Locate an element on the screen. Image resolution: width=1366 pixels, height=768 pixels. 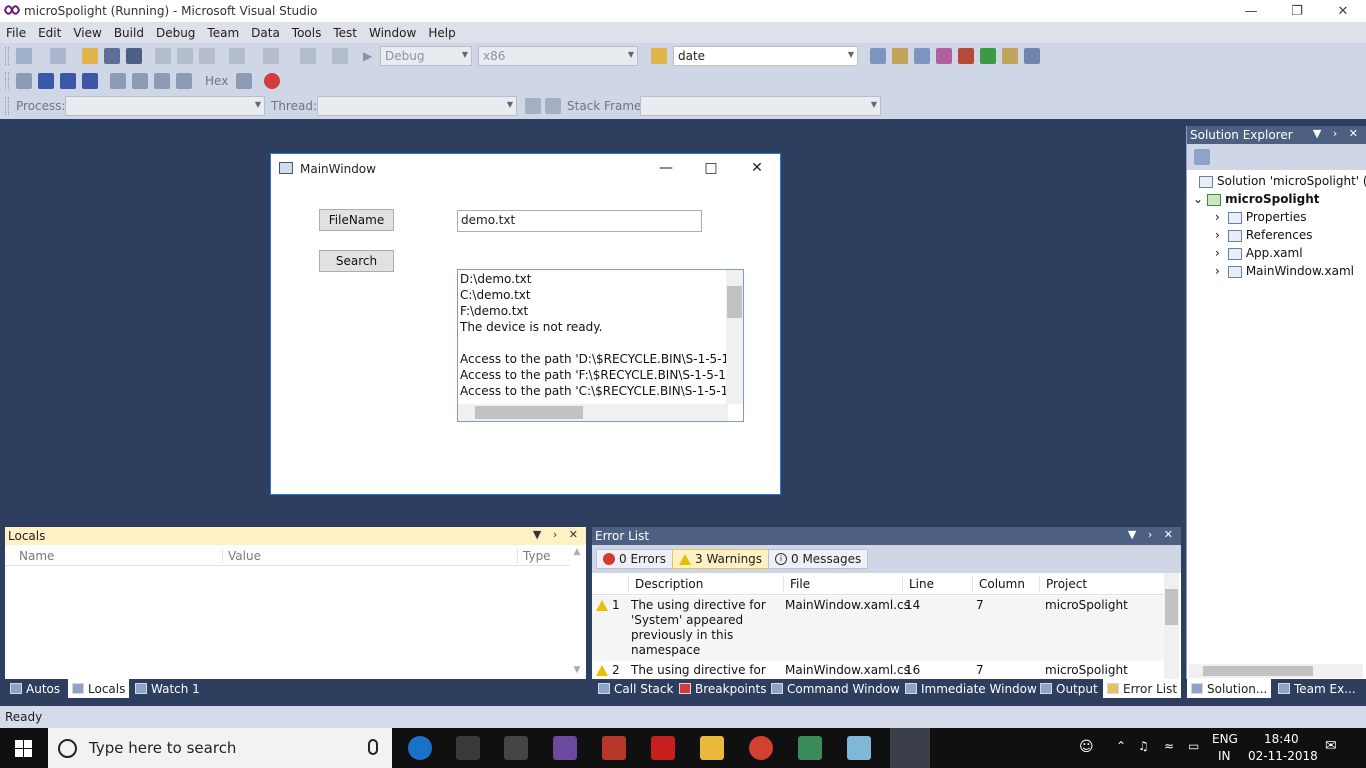
find-combo: date ▼ is located at coordinates (765, 56).